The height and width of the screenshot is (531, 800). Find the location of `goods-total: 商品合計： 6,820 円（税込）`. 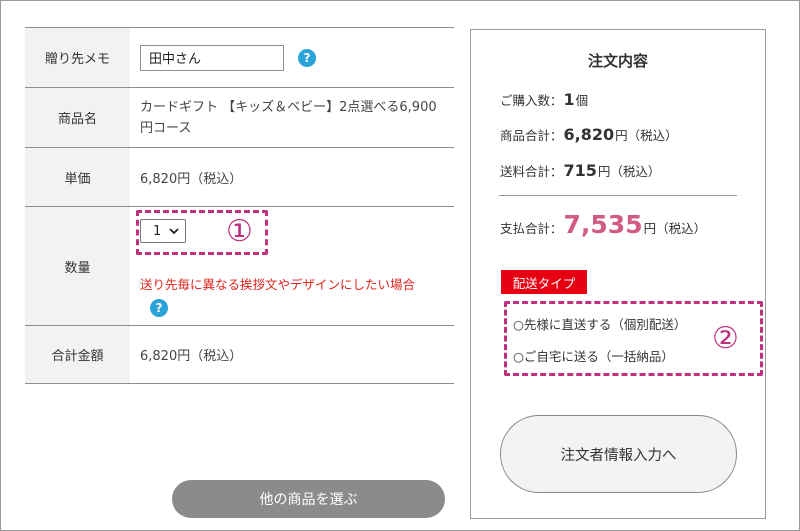

goods-total: 商品合計： 6,820 円（税込） is located at coordinates (589, 134).